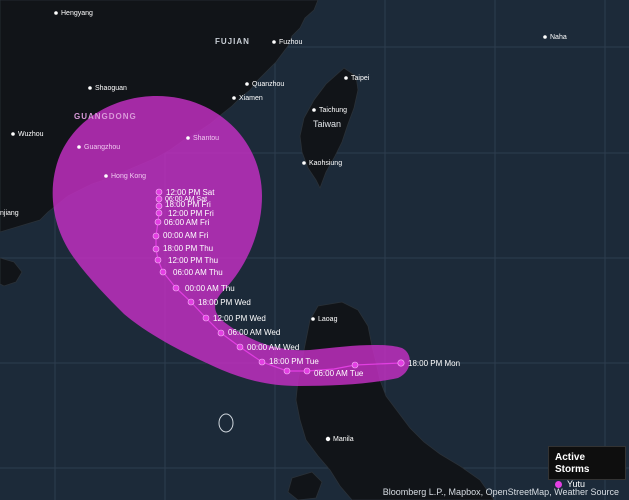  What do you see at coordinates (90, 88) in the screenshot?
I see `city-dot-shaoguan` at bounding box center [90, 88].